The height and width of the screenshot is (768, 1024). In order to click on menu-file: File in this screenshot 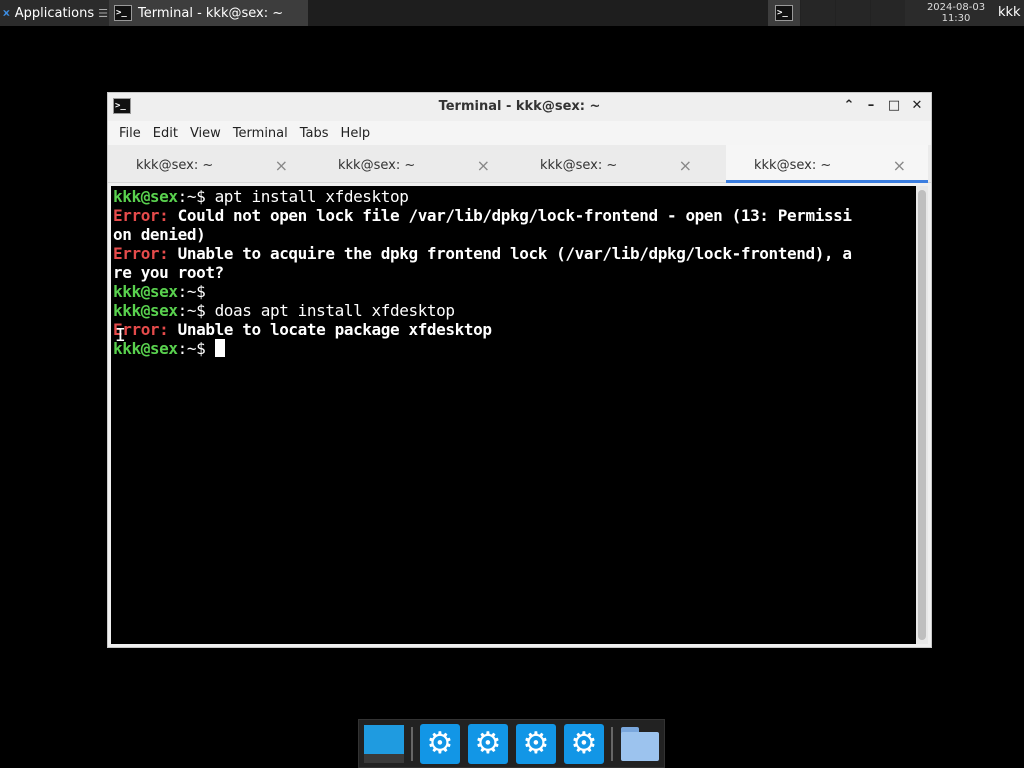, I will do `click(130, 133)`.